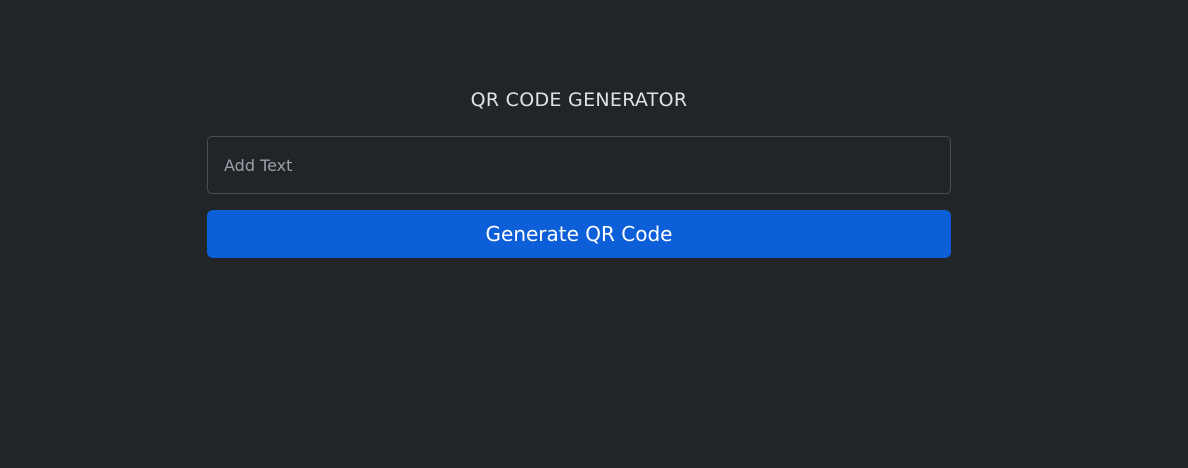 The width and height of the screenshot is (1188, 468). I want to click on page-title: QR CODE GENERATOR, so click(579, 100).